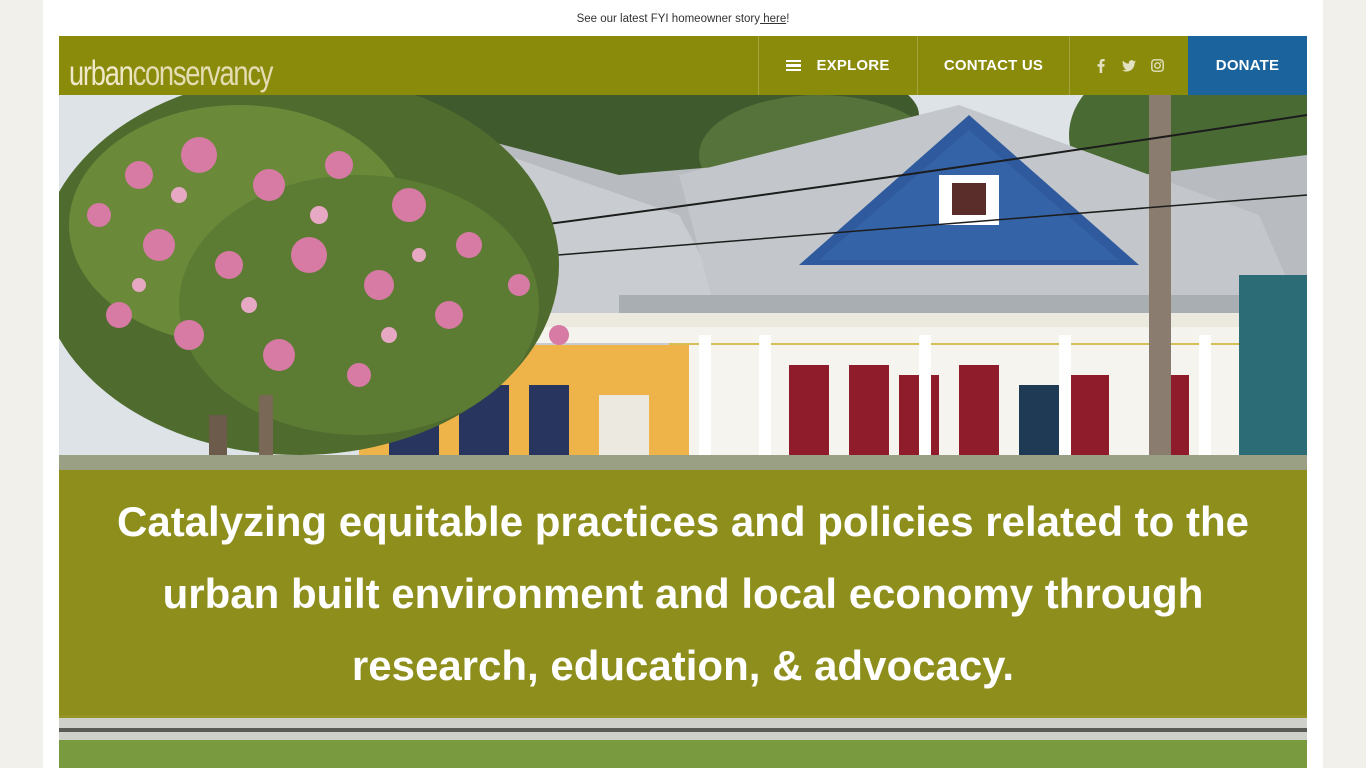 The width and height of the screenshot is (1366, 768). I want to click on announcement-bar: See our latest FYI homeowner story here!, so click(683, 18).